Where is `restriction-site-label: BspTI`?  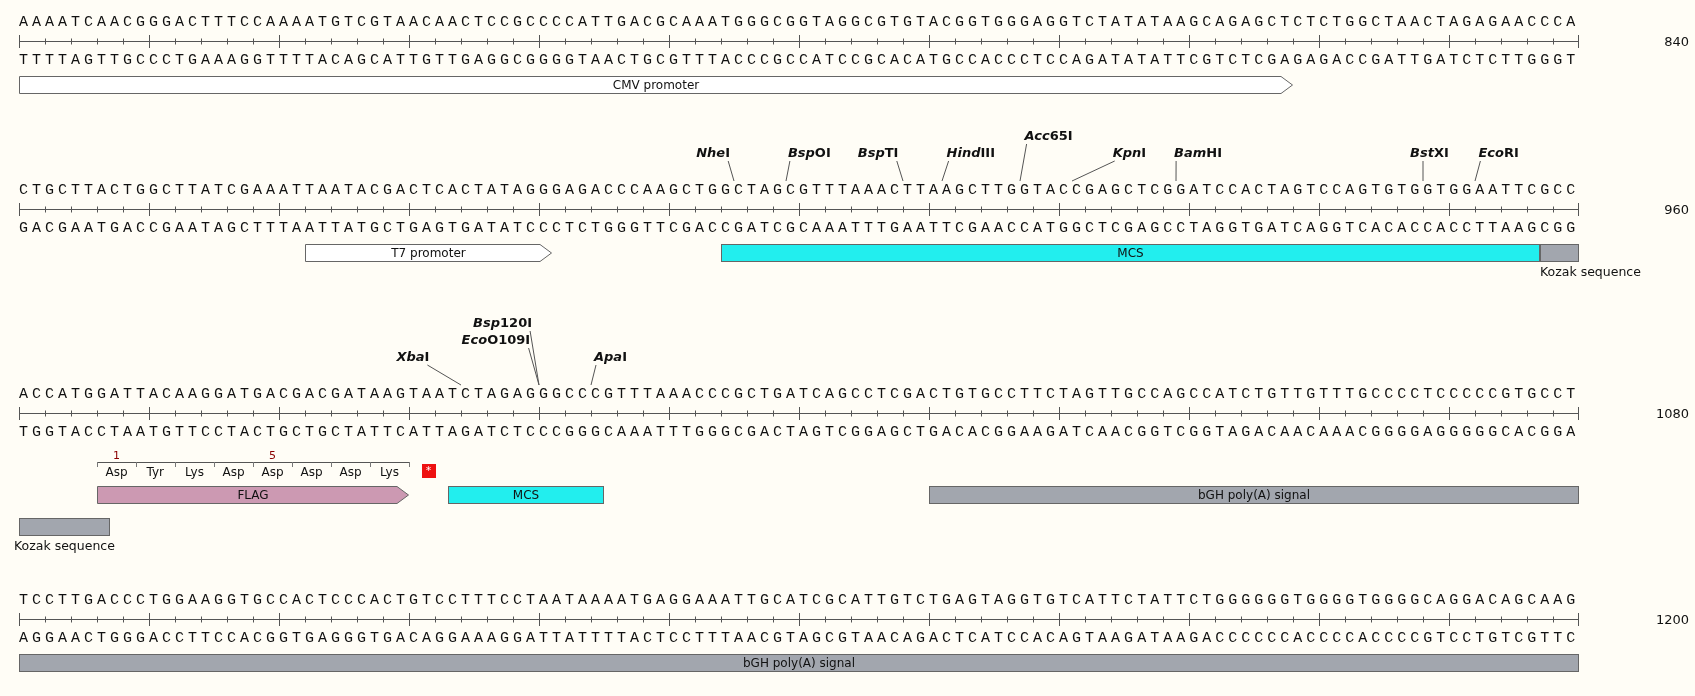 restriction-site-label: BspTI is located at coordinates (878, 152).